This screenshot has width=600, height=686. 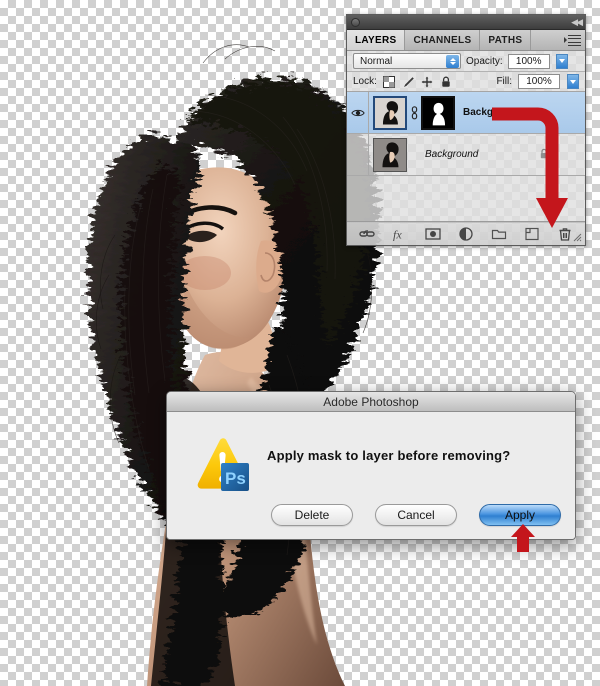 What do you see at coordinates (358, 154) in the screenshot?
I see `layer-visibility-toggle-background` at bounding box center [358, 154].